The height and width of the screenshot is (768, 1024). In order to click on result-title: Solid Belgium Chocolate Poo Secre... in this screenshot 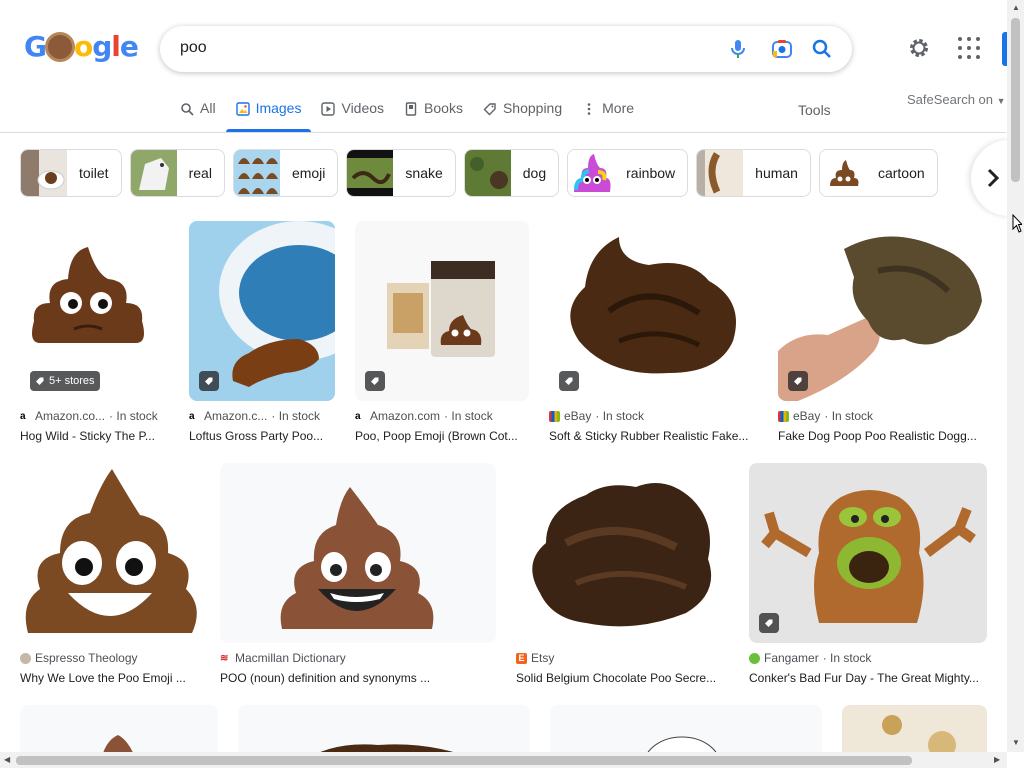, I will do `click(622, 678)`.